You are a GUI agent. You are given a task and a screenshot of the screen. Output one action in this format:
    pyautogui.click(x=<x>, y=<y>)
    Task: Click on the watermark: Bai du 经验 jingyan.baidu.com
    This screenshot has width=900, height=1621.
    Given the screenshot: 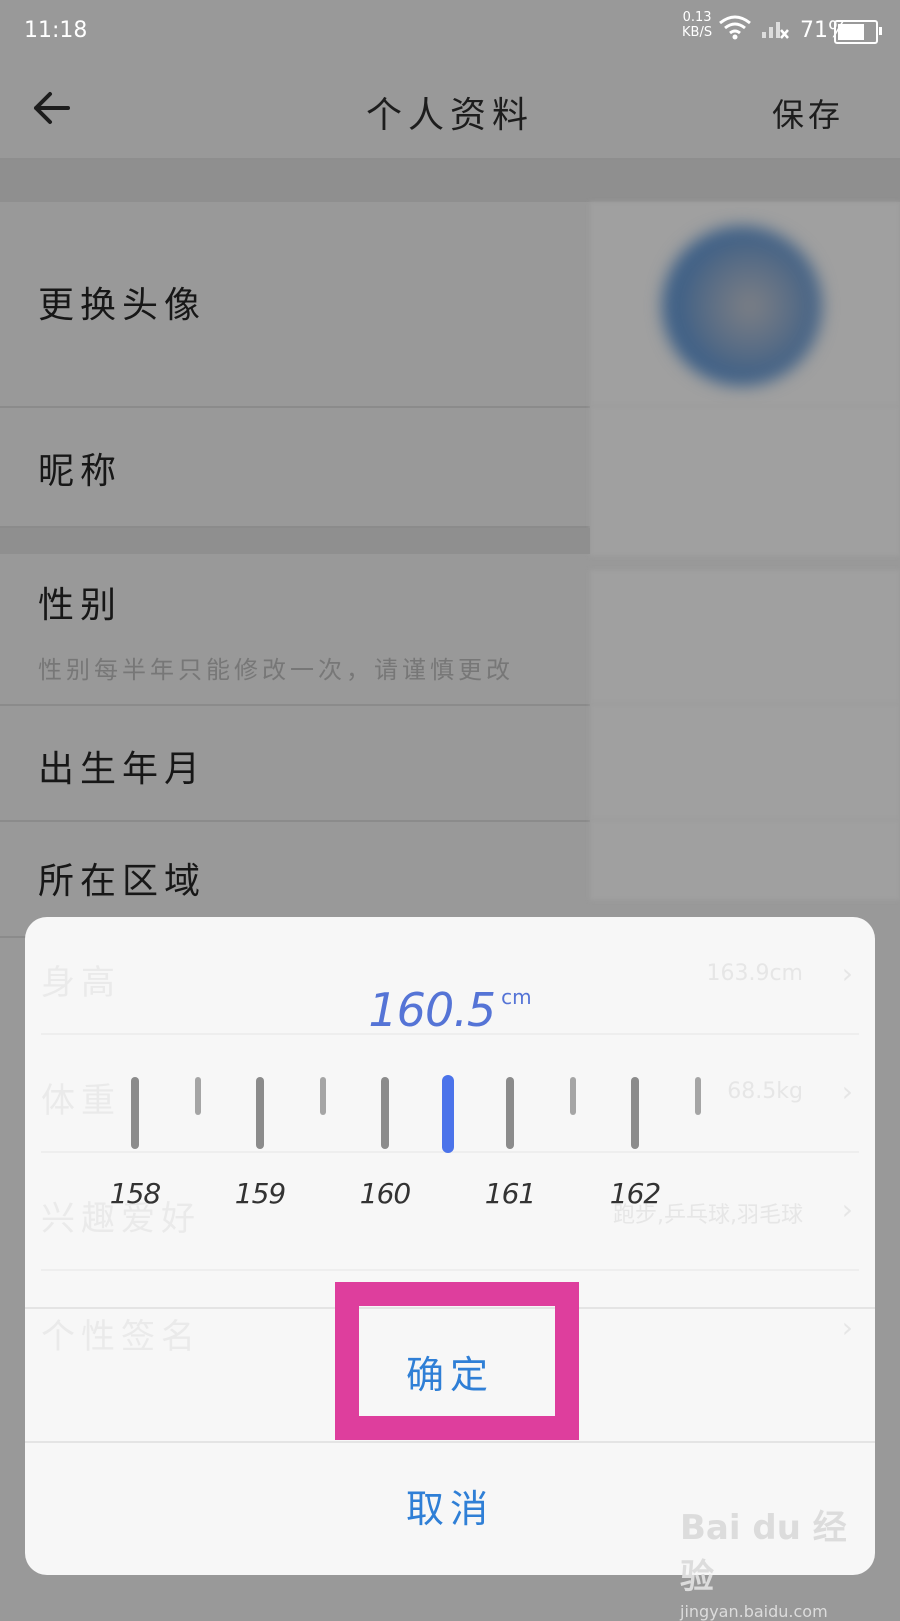 What is the action you would take?
    pyautogui.click(x=775, y=1560)
    